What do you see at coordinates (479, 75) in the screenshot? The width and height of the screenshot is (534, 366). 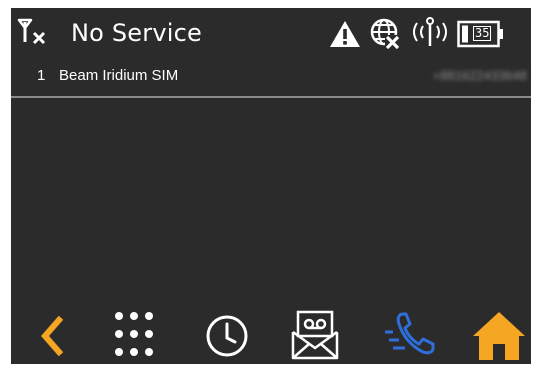 I see `sim-number: +881622433648` at bounding box center [479, 75].